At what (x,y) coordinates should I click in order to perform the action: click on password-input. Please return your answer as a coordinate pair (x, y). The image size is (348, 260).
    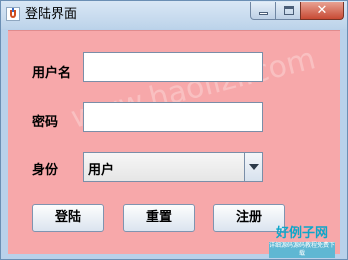
    Looking at the image, I should click on (173, 117).